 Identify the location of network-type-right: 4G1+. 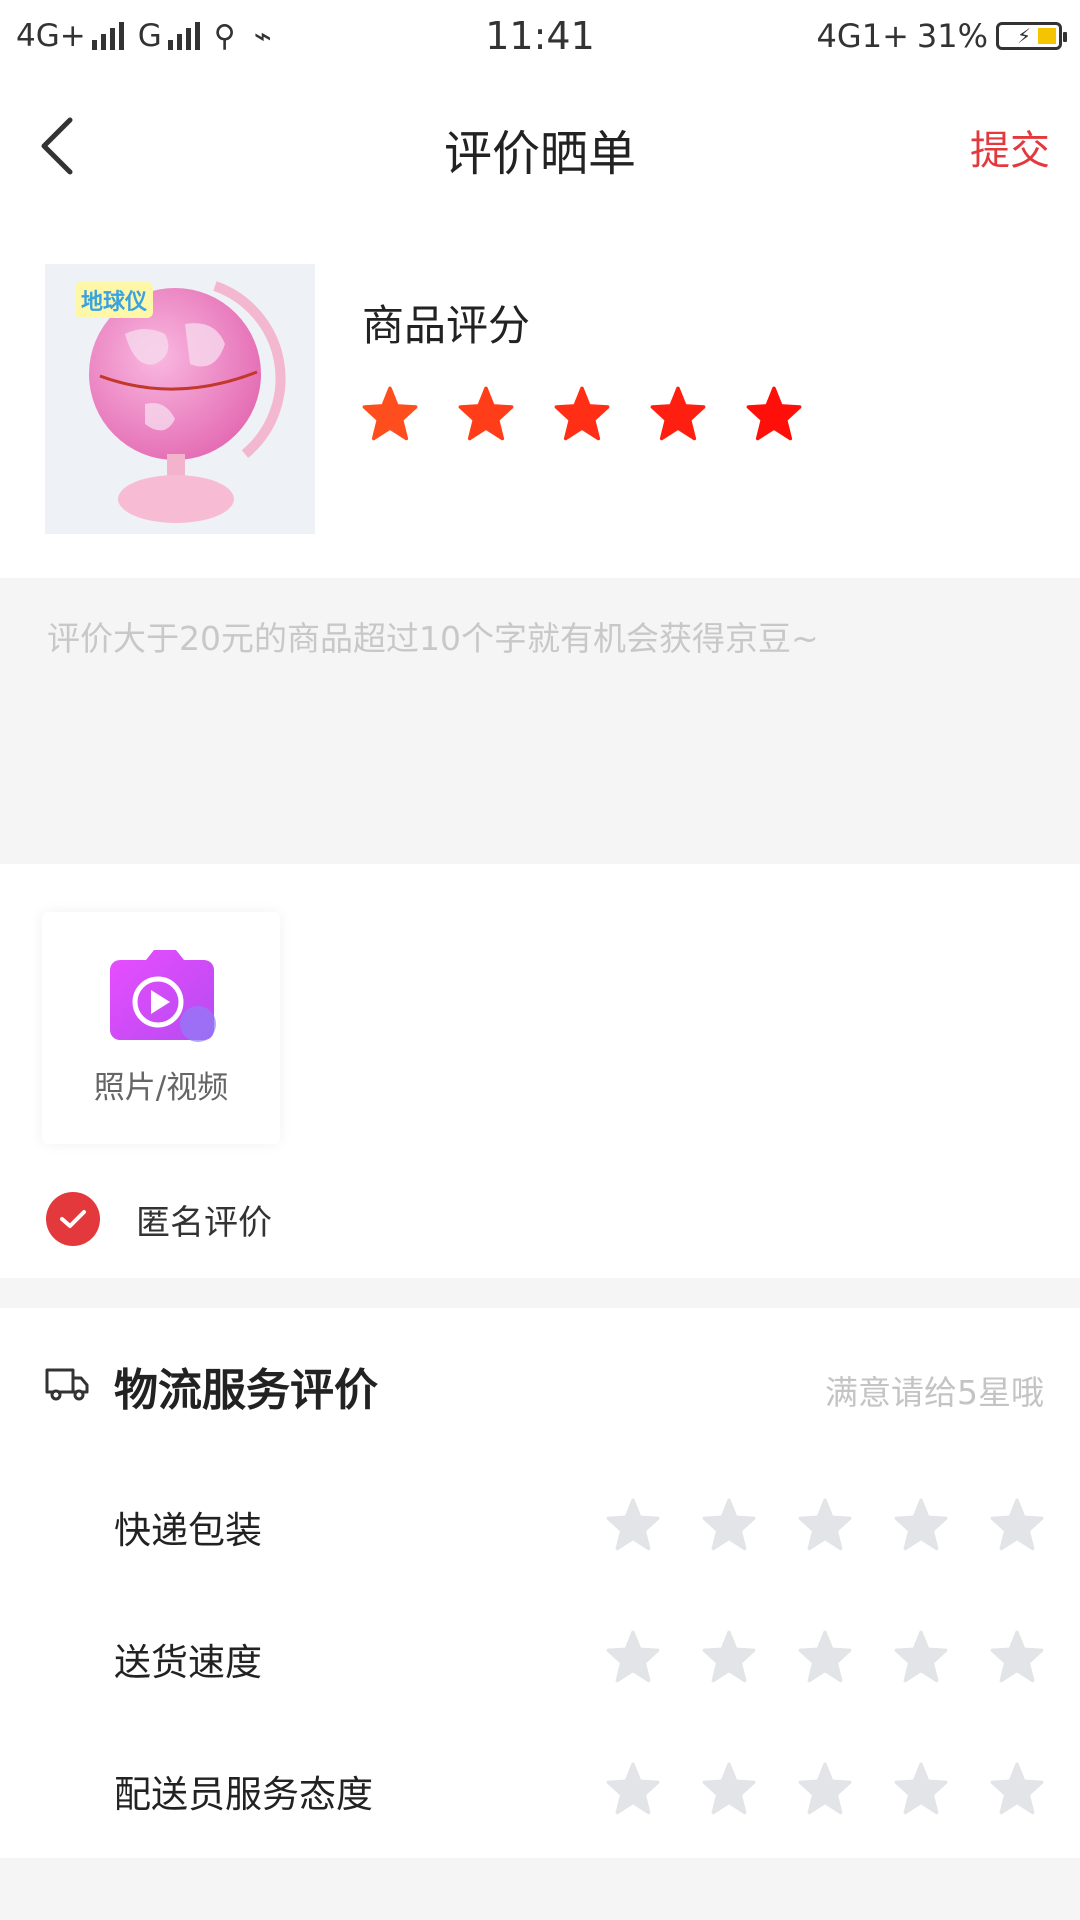
(862, 36).